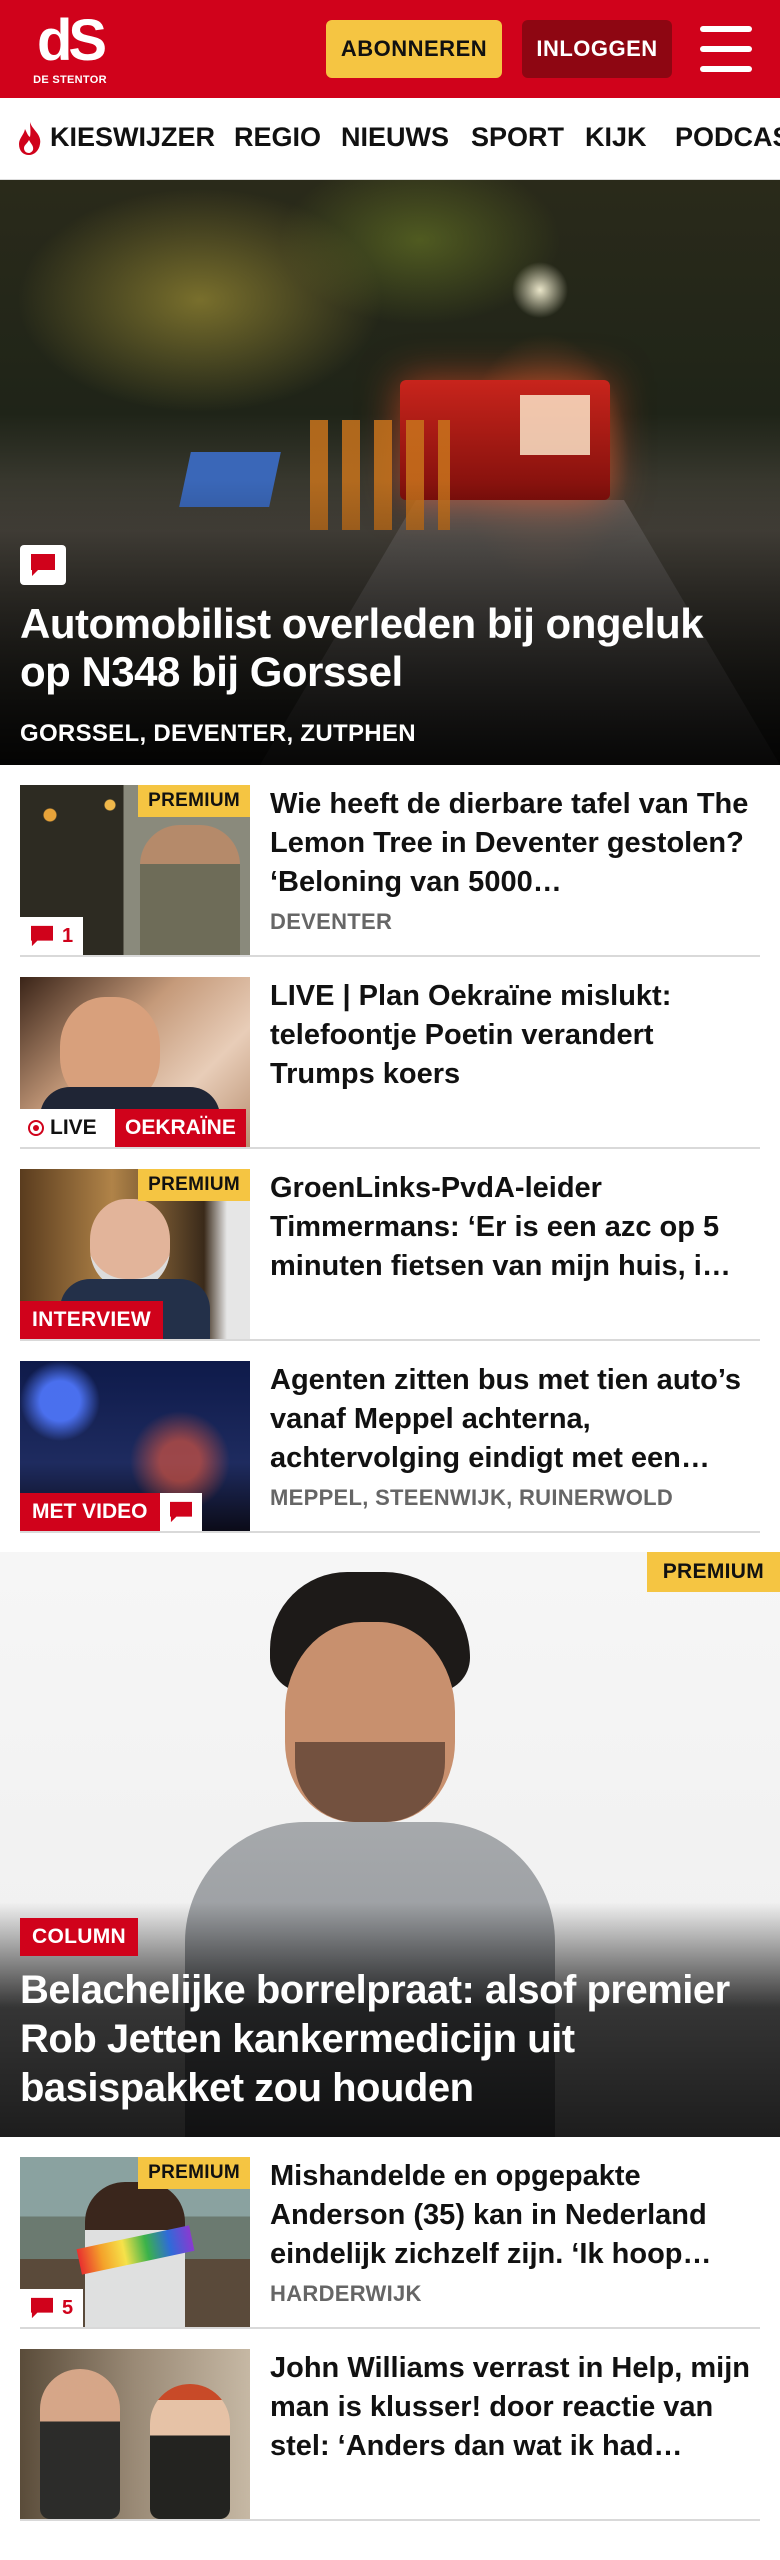  Describe the element at coordinates (73, 1127) in the screenshot. I see `live-label: LIVE` at that location.